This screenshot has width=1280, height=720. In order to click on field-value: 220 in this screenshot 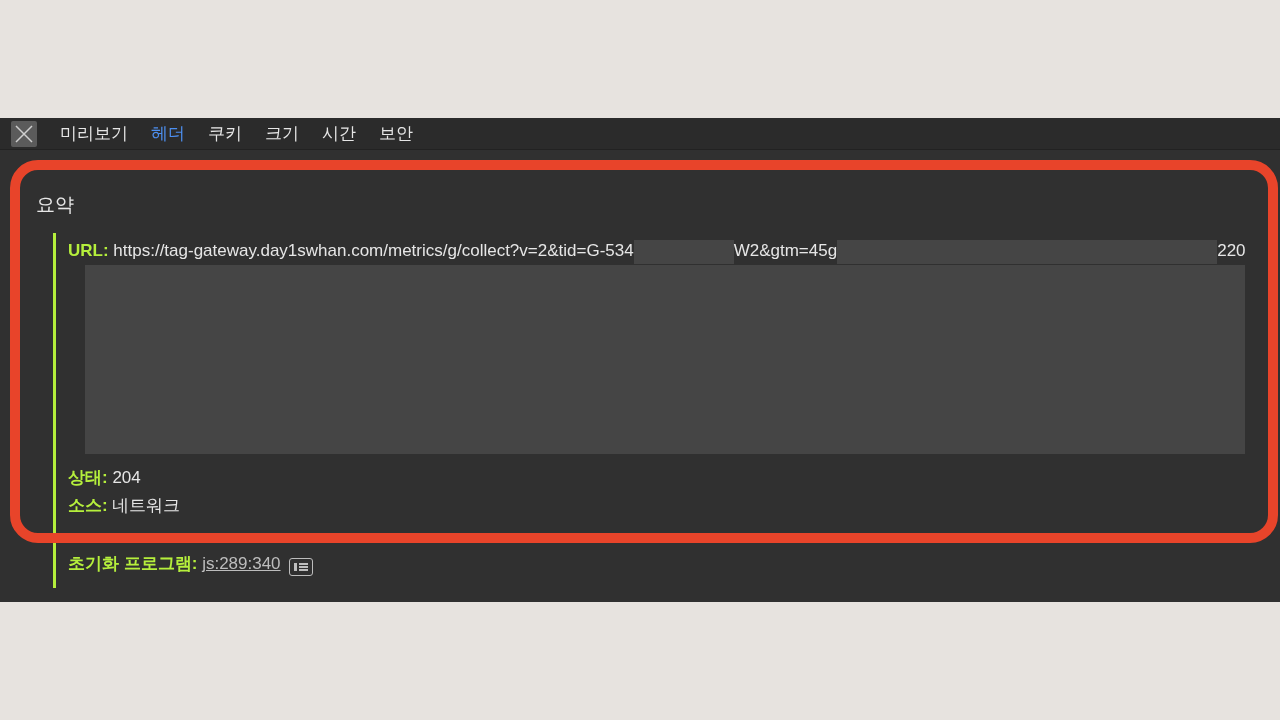, I will do `click(1231, 250)`.